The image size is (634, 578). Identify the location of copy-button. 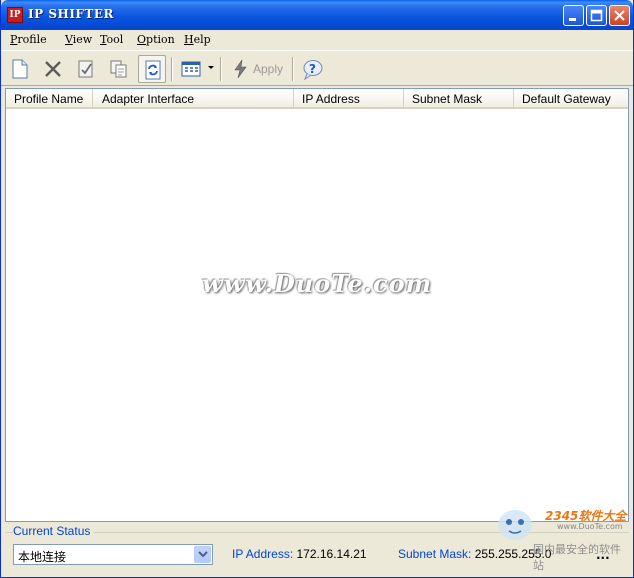
(119, 69).